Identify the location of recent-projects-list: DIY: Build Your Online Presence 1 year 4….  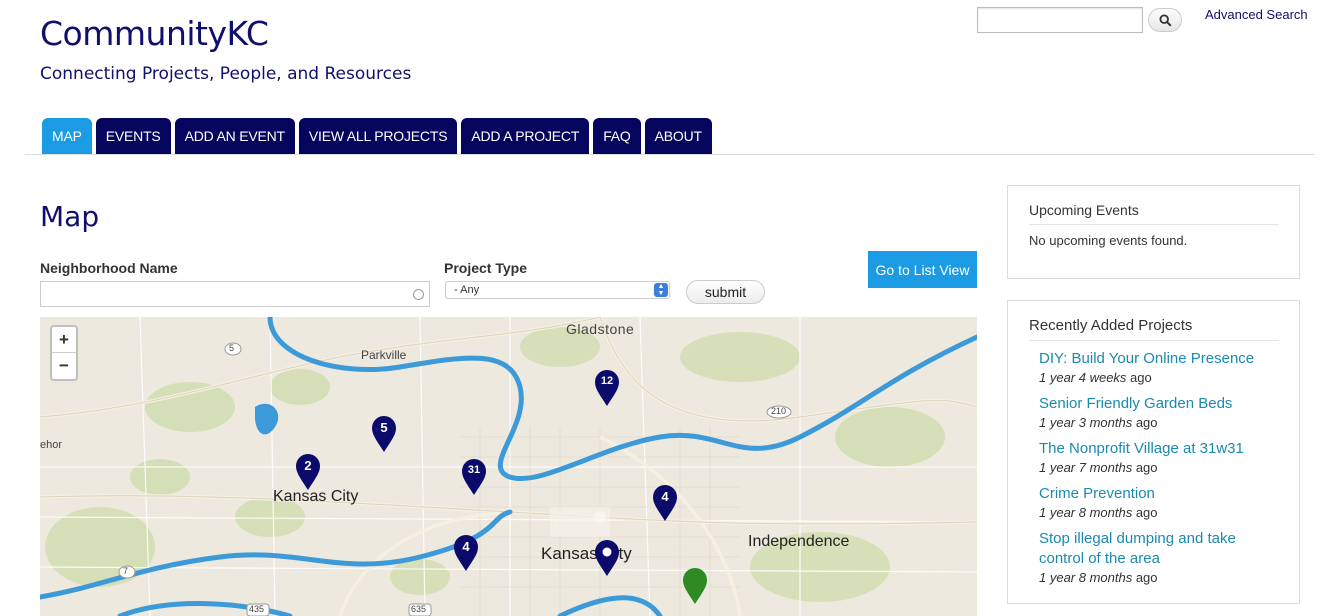
(1154, 468).